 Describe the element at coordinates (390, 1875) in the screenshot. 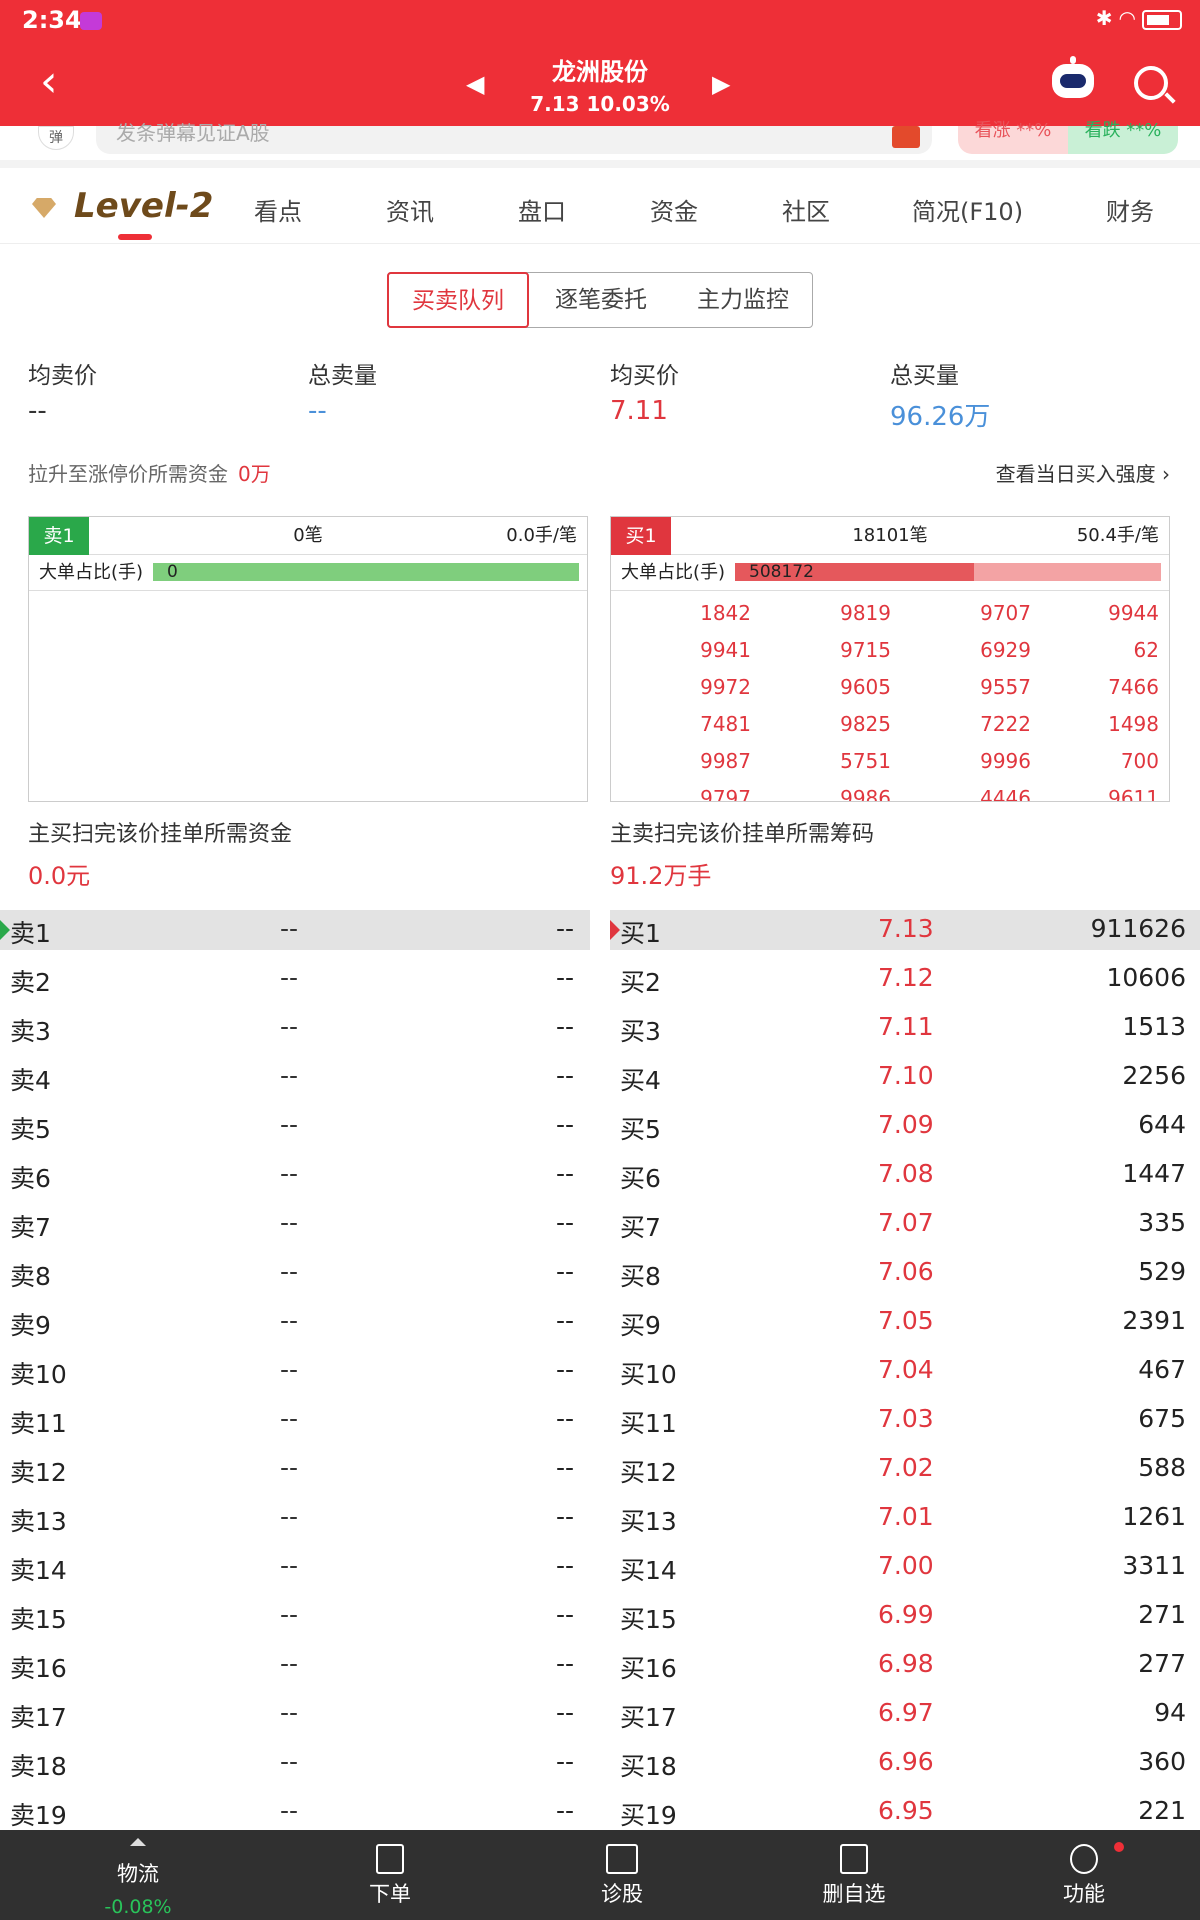

I see `order-button: 下单` at that location.